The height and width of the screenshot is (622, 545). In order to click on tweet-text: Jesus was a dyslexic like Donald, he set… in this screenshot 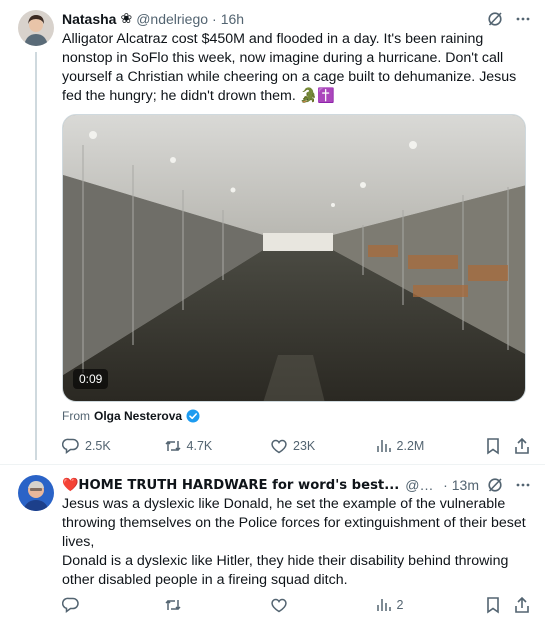, I will do `click(294, 542)`.